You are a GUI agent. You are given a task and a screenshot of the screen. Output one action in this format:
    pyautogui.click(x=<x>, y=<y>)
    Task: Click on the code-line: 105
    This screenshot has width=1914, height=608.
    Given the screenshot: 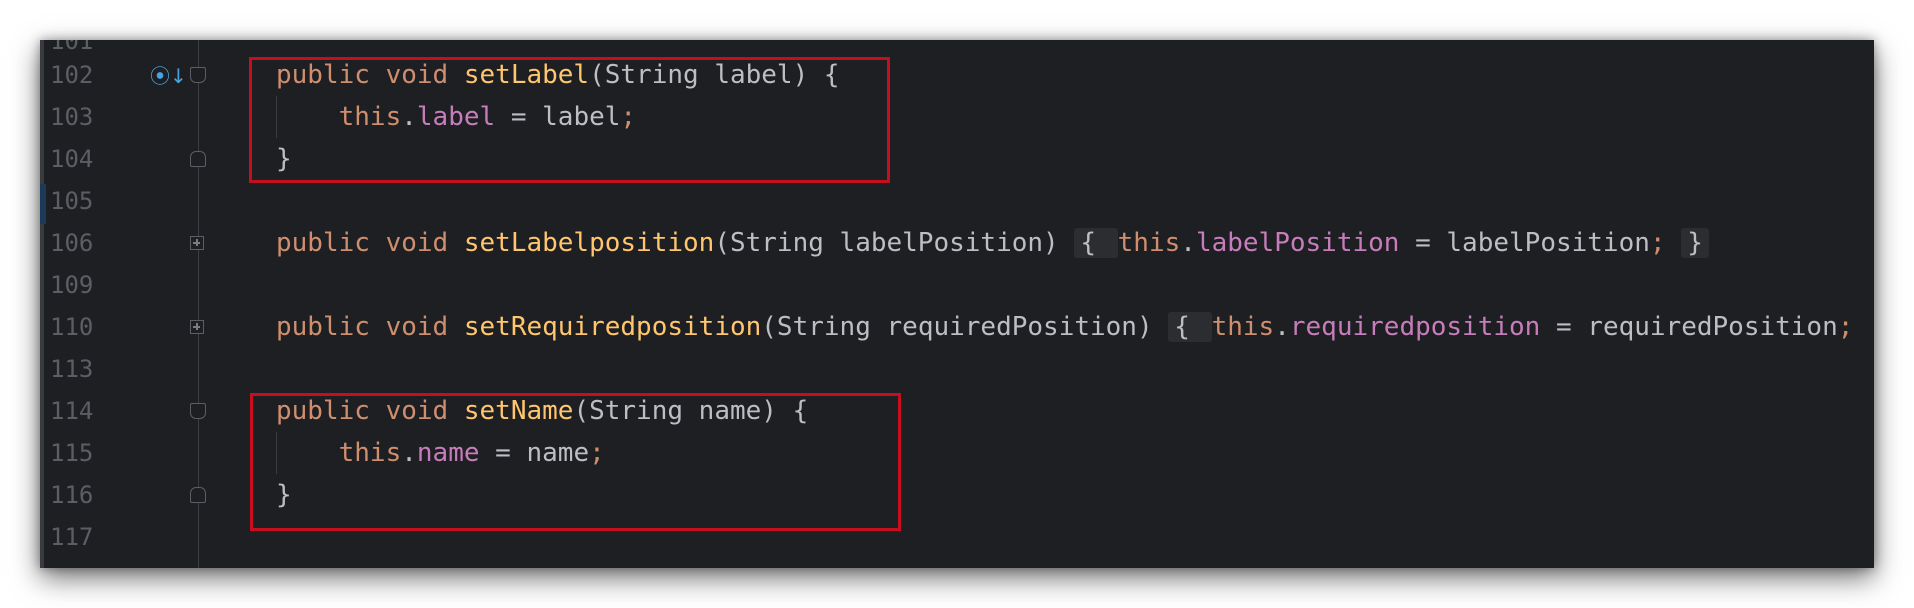 What is the action you would take?
    pyautogui.click(x=957, y=201)
    